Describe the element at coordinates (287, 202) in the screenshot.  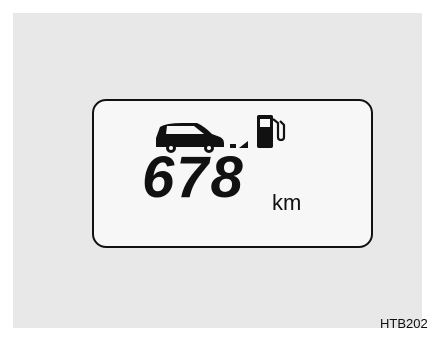
I see `range-unit: km` at that location.